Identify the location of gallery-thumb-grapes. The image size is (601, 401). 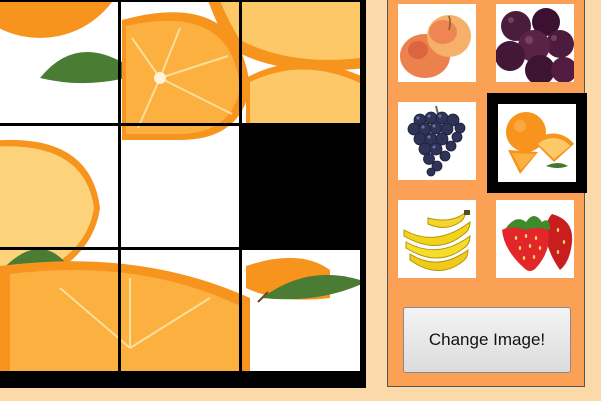
(437, 141).